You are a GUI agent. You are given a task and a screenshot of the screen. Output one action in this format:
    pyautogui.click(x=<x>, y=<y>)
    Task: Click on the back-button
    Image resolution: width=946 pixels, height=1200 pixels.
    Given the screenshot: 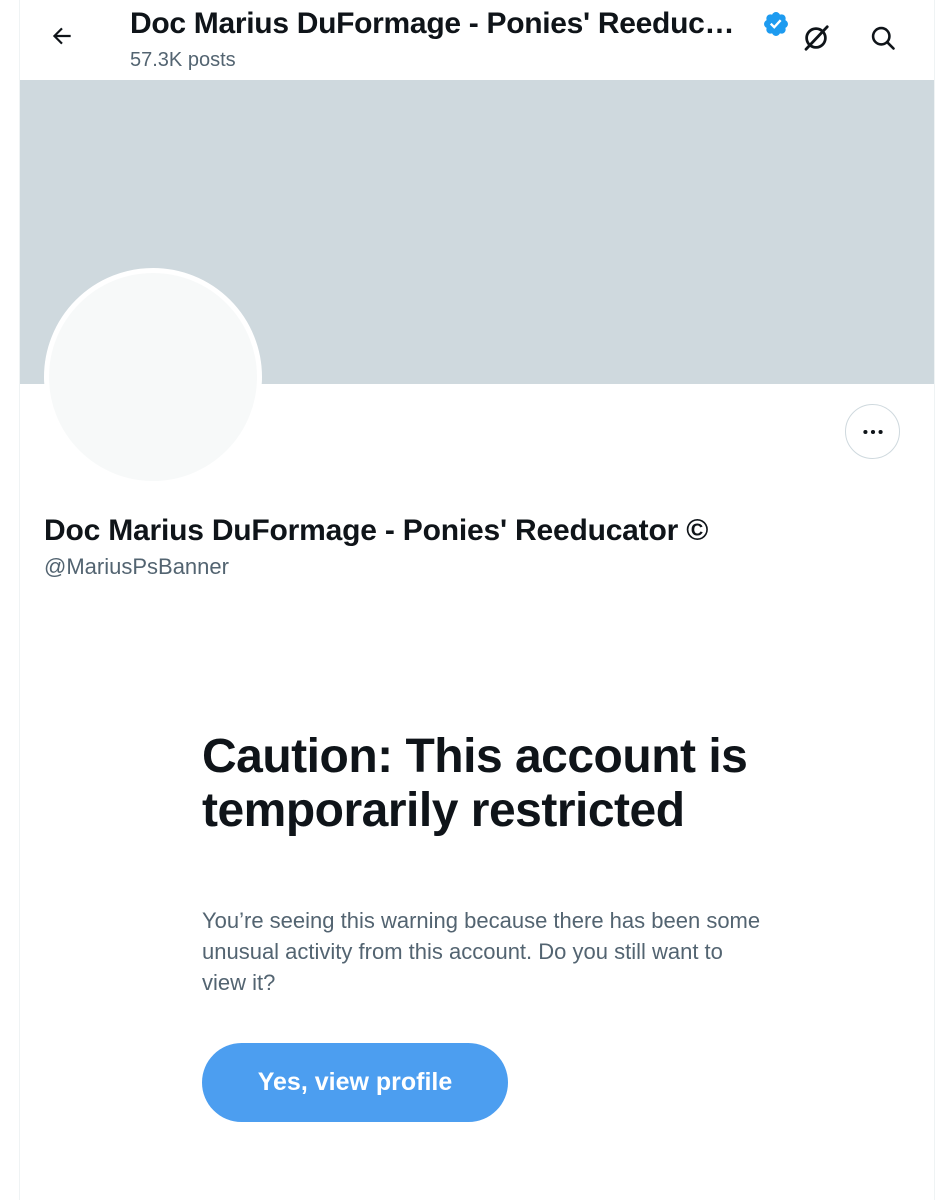 What is the action you would take?
    pyautogui.click(x=62, y=36)
    